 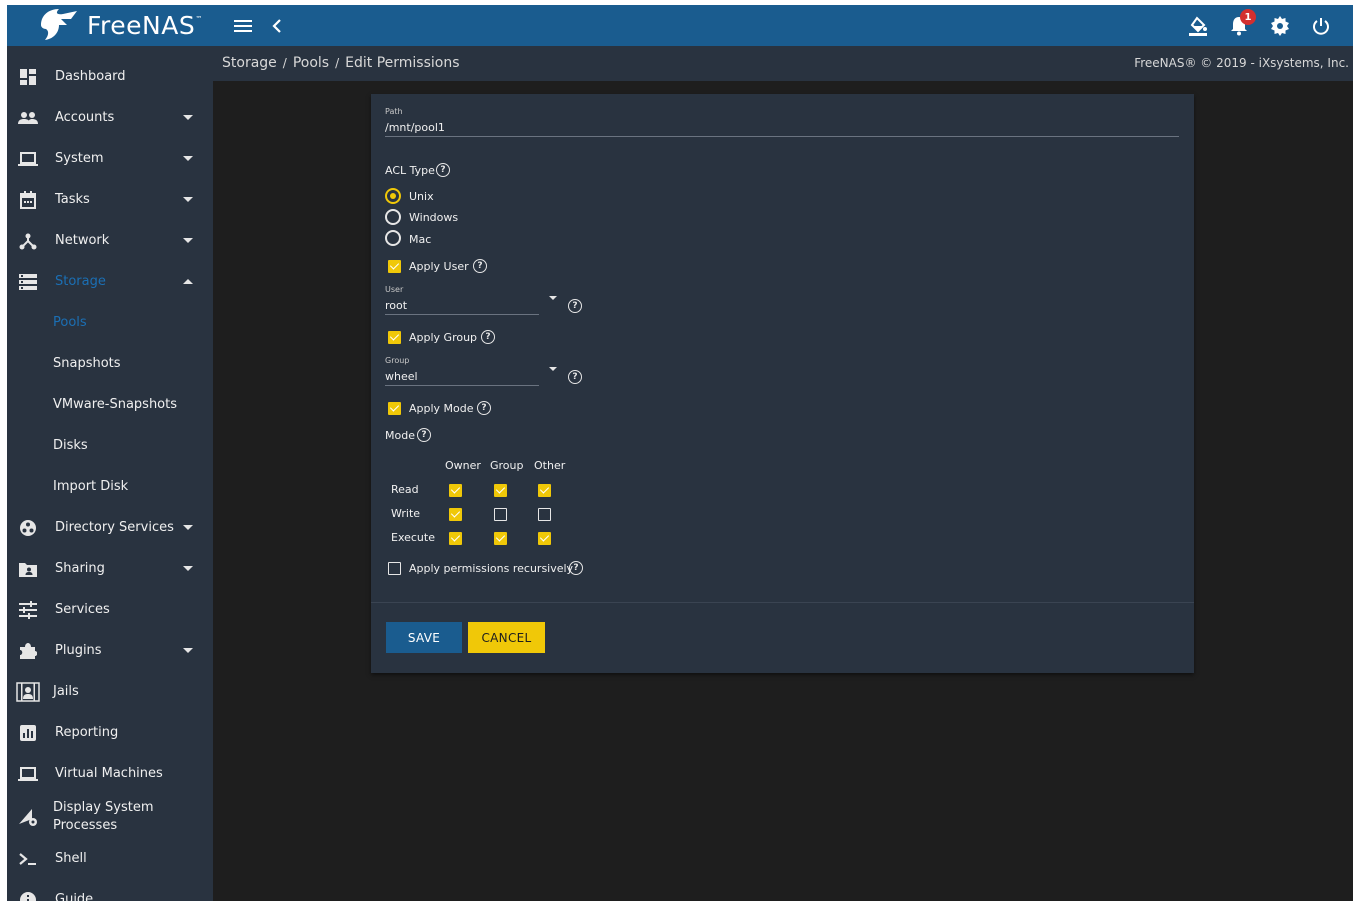 I want to click on sidebar-item-virtual-machines: Virtual Machines, so click(x=110, y=773).